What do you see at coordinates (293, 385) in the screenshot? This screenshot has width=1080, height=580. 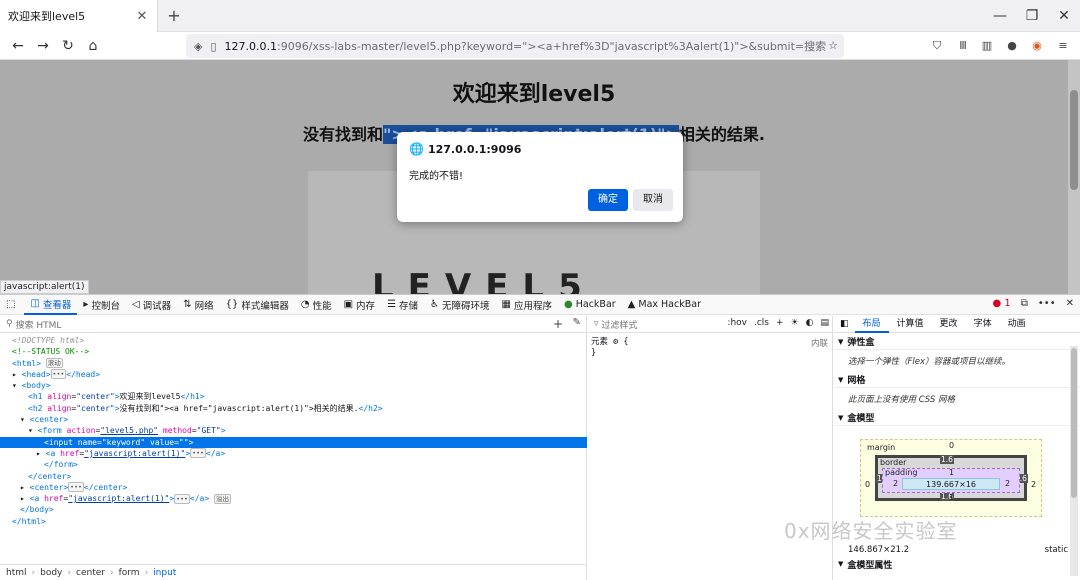 I see `tree-row: ▾ <body>` at bounding box center [293, 385].